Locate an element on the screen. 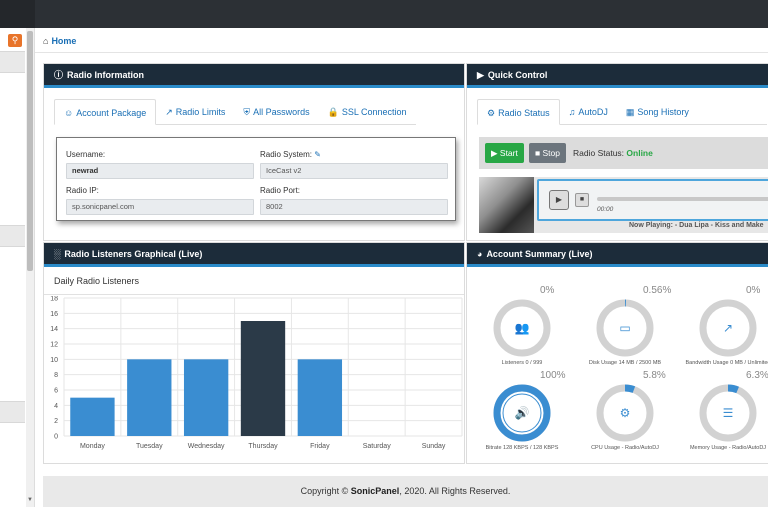  play-circle-icon: ▶ is located at coordinates (480, 75).